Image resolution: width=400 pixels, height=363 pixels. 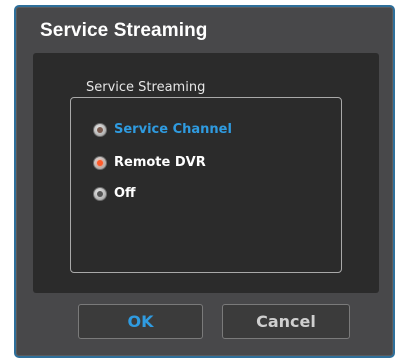 I want to click on radio-label-service-channel: Service Channel, so click(x=173, y=129).